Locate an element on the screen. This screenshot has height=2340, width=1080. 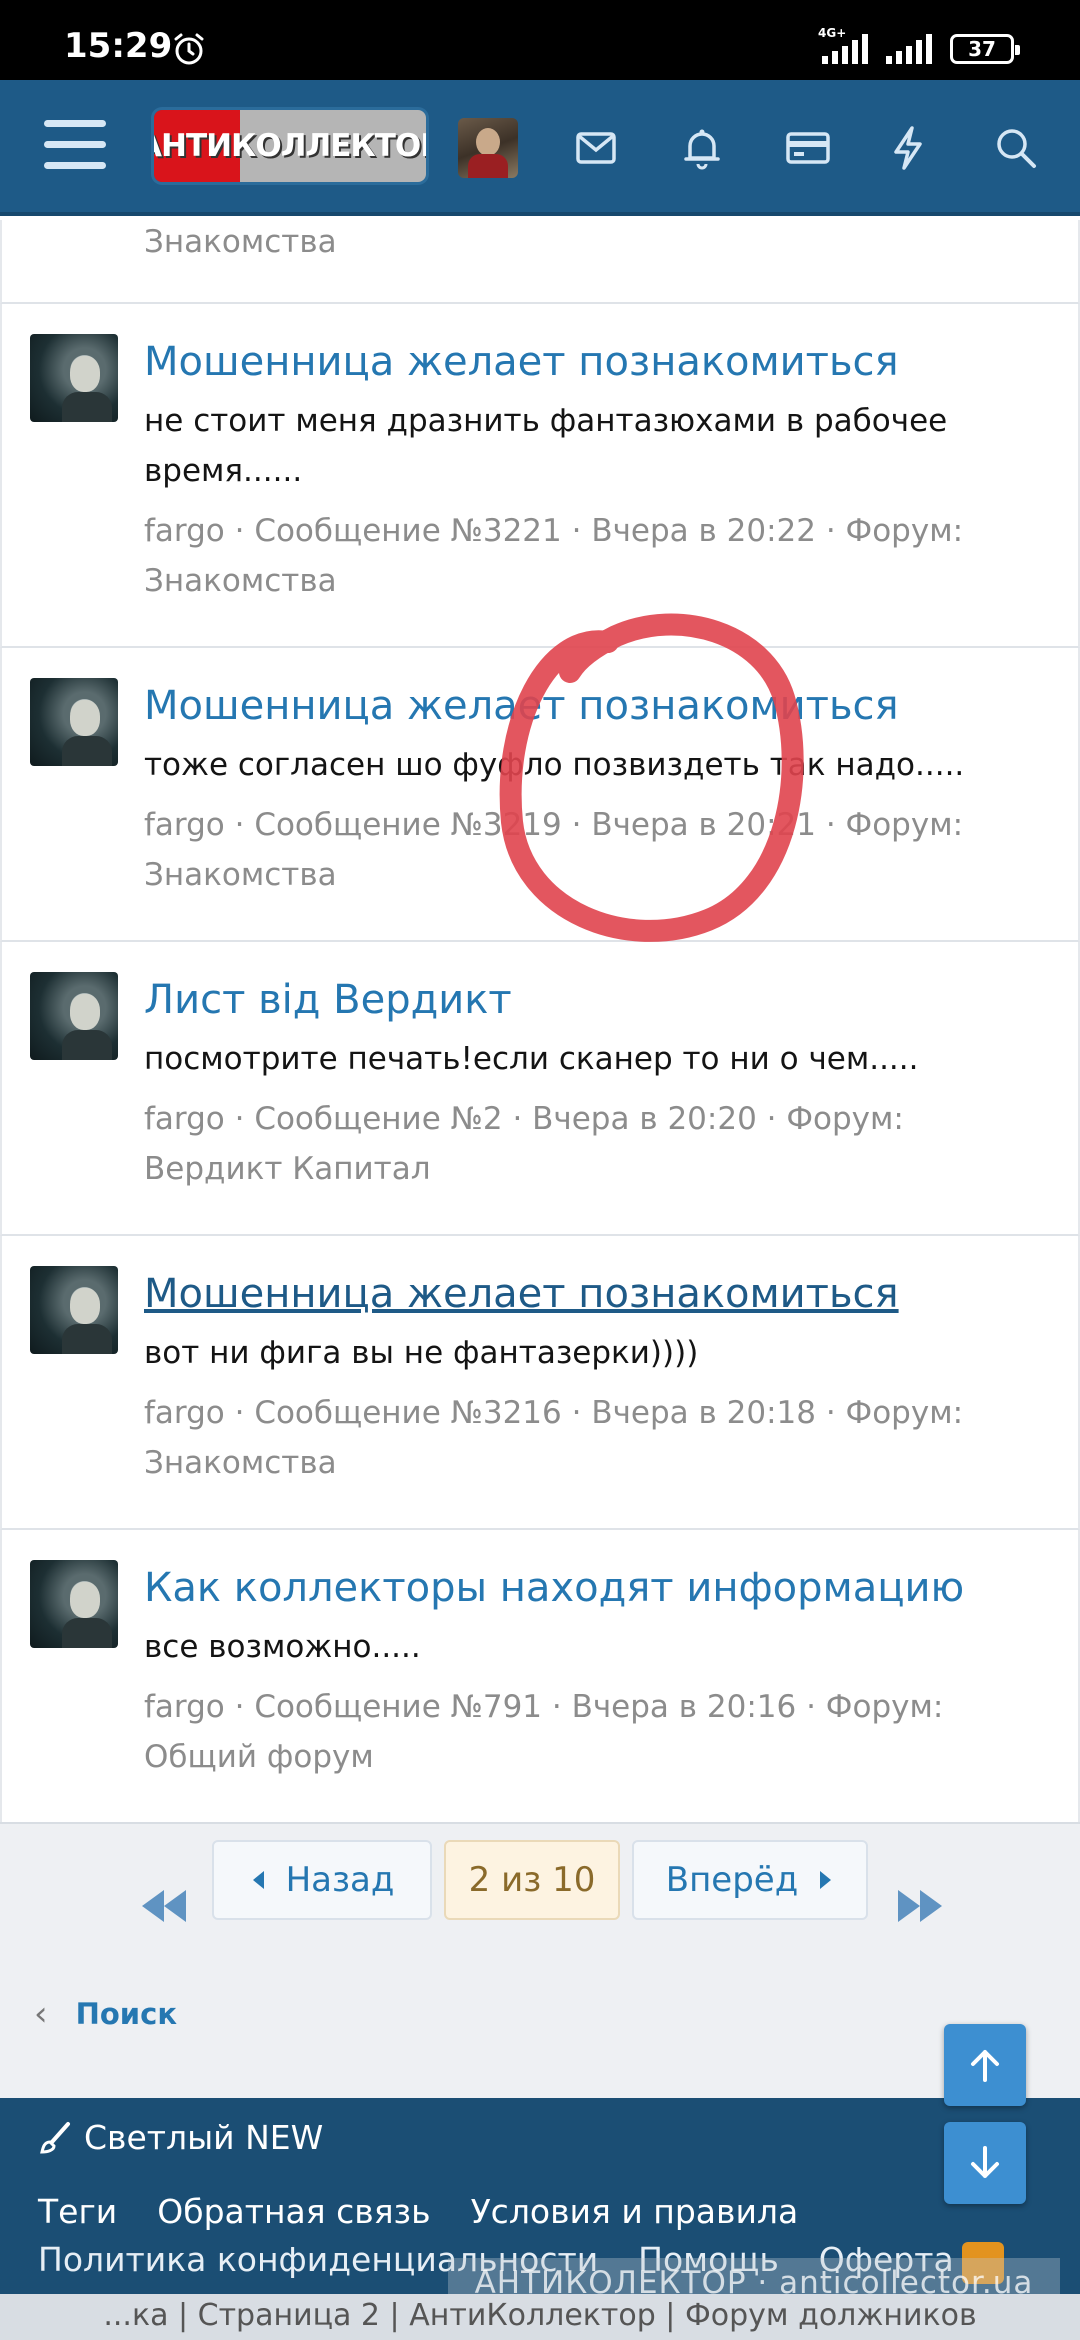
footer-link-tags: Теги is located at coordinates (77, 2211).